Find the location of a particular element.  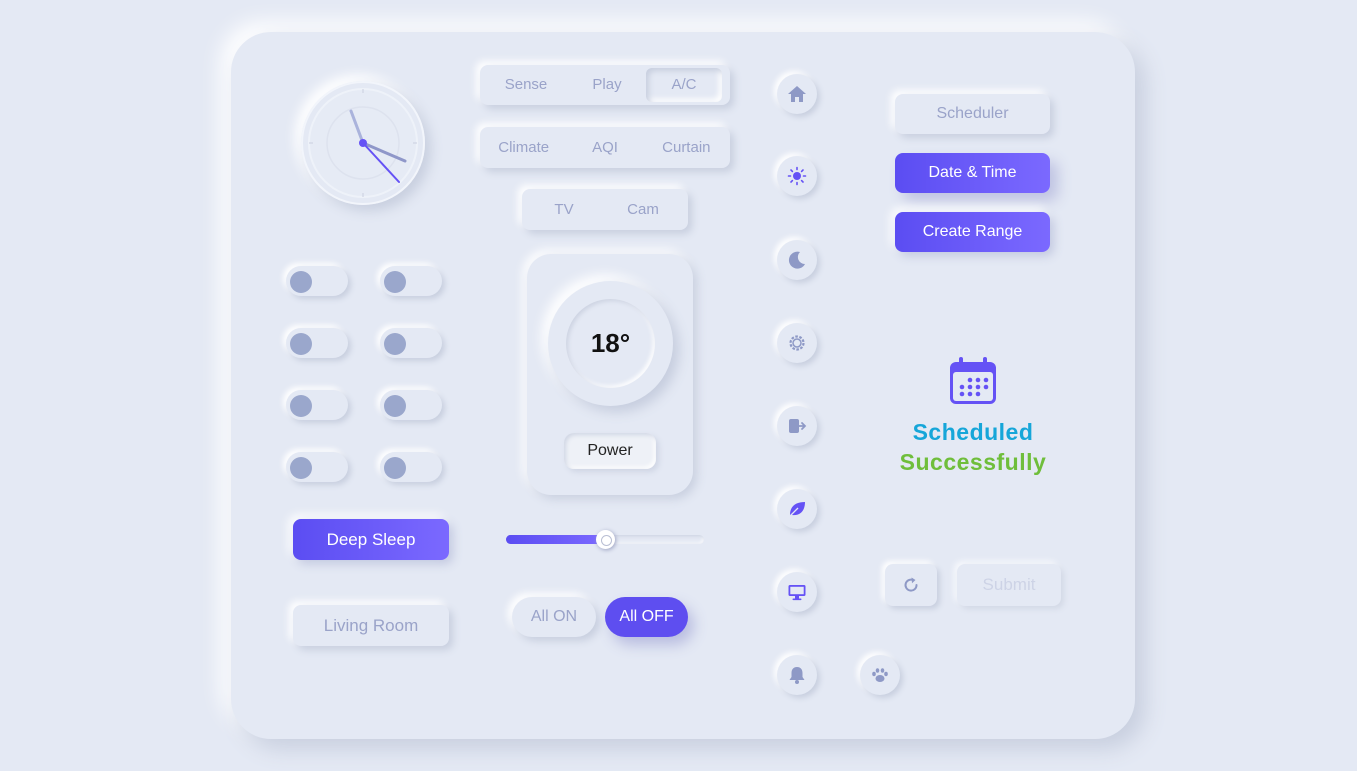

status-scheduled: Scheduled is located at coordinates (973, 432).